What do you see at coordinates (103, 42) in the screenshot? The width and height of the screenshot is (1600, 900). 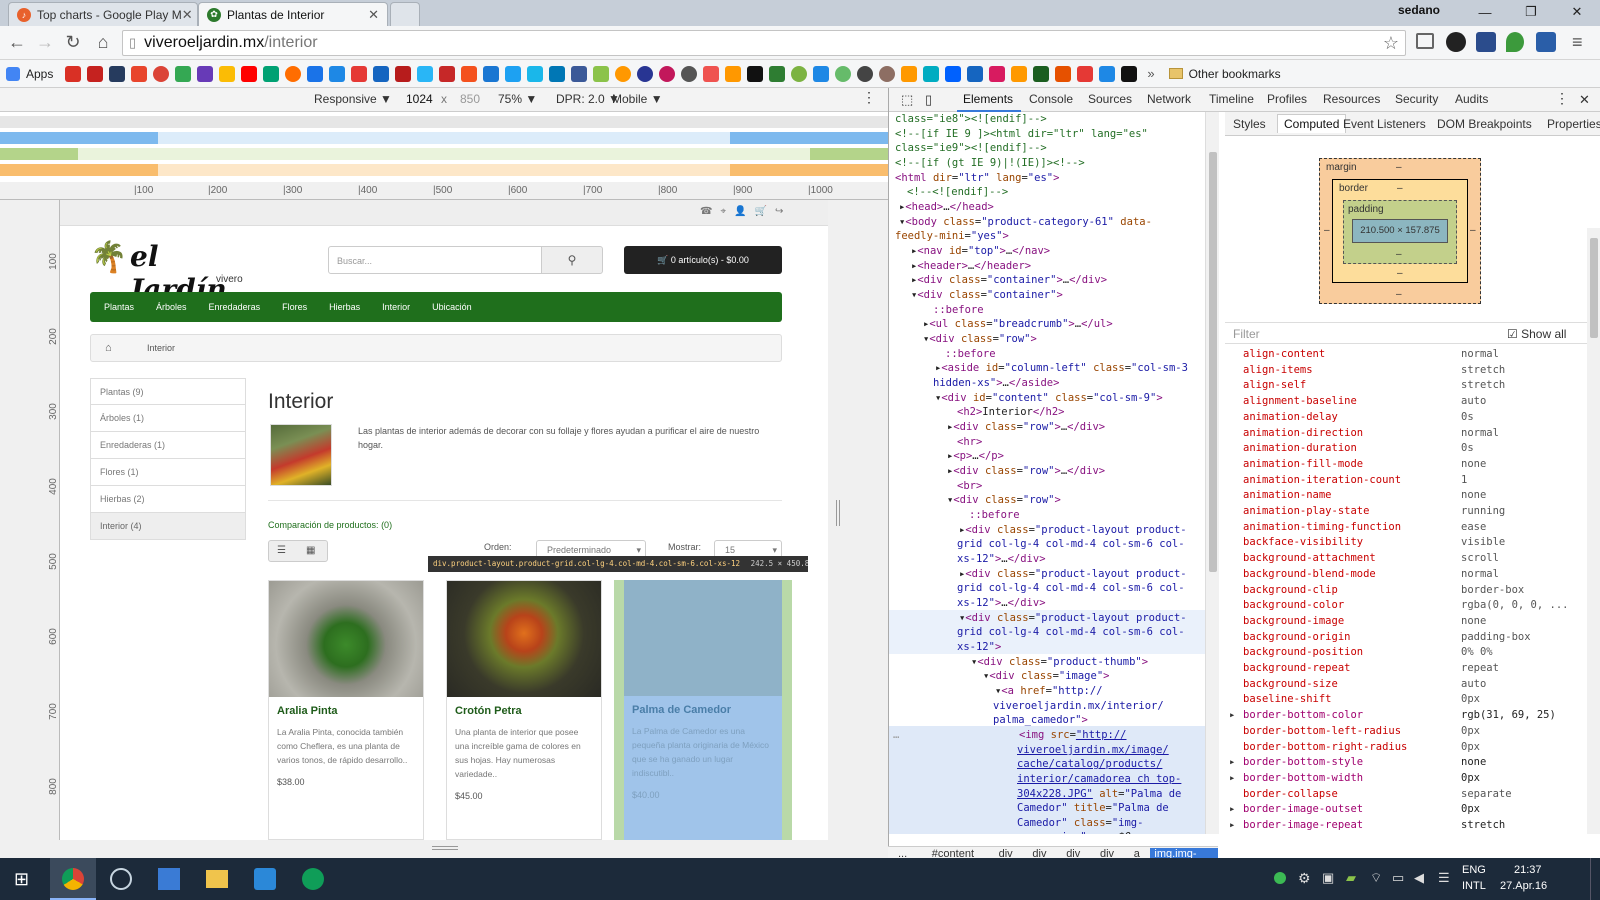 I see `home-icon: ⌂` at bounding box center [103, 42].